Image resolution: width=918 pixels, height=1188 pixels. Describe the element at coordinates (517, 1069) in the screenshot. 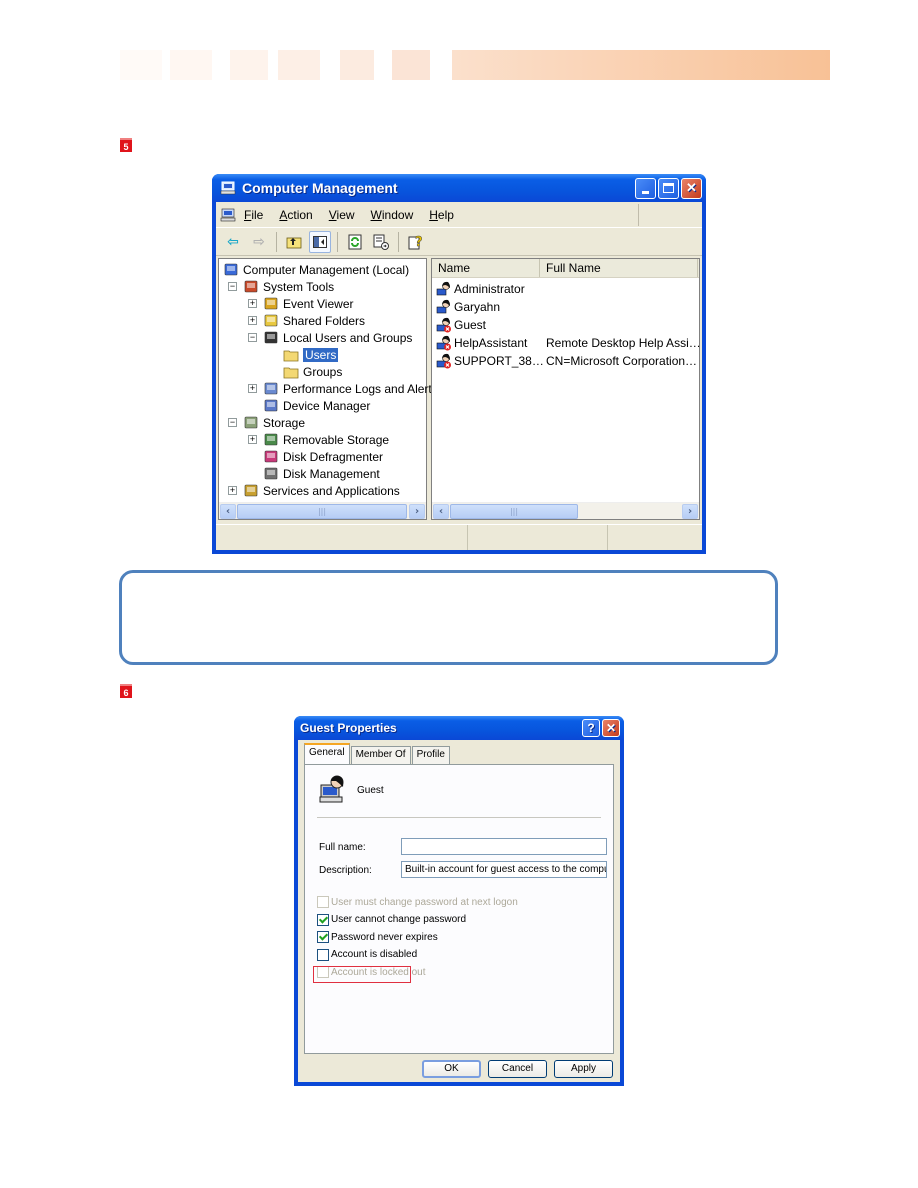

I see `cancel-button: Cancel` at that location.